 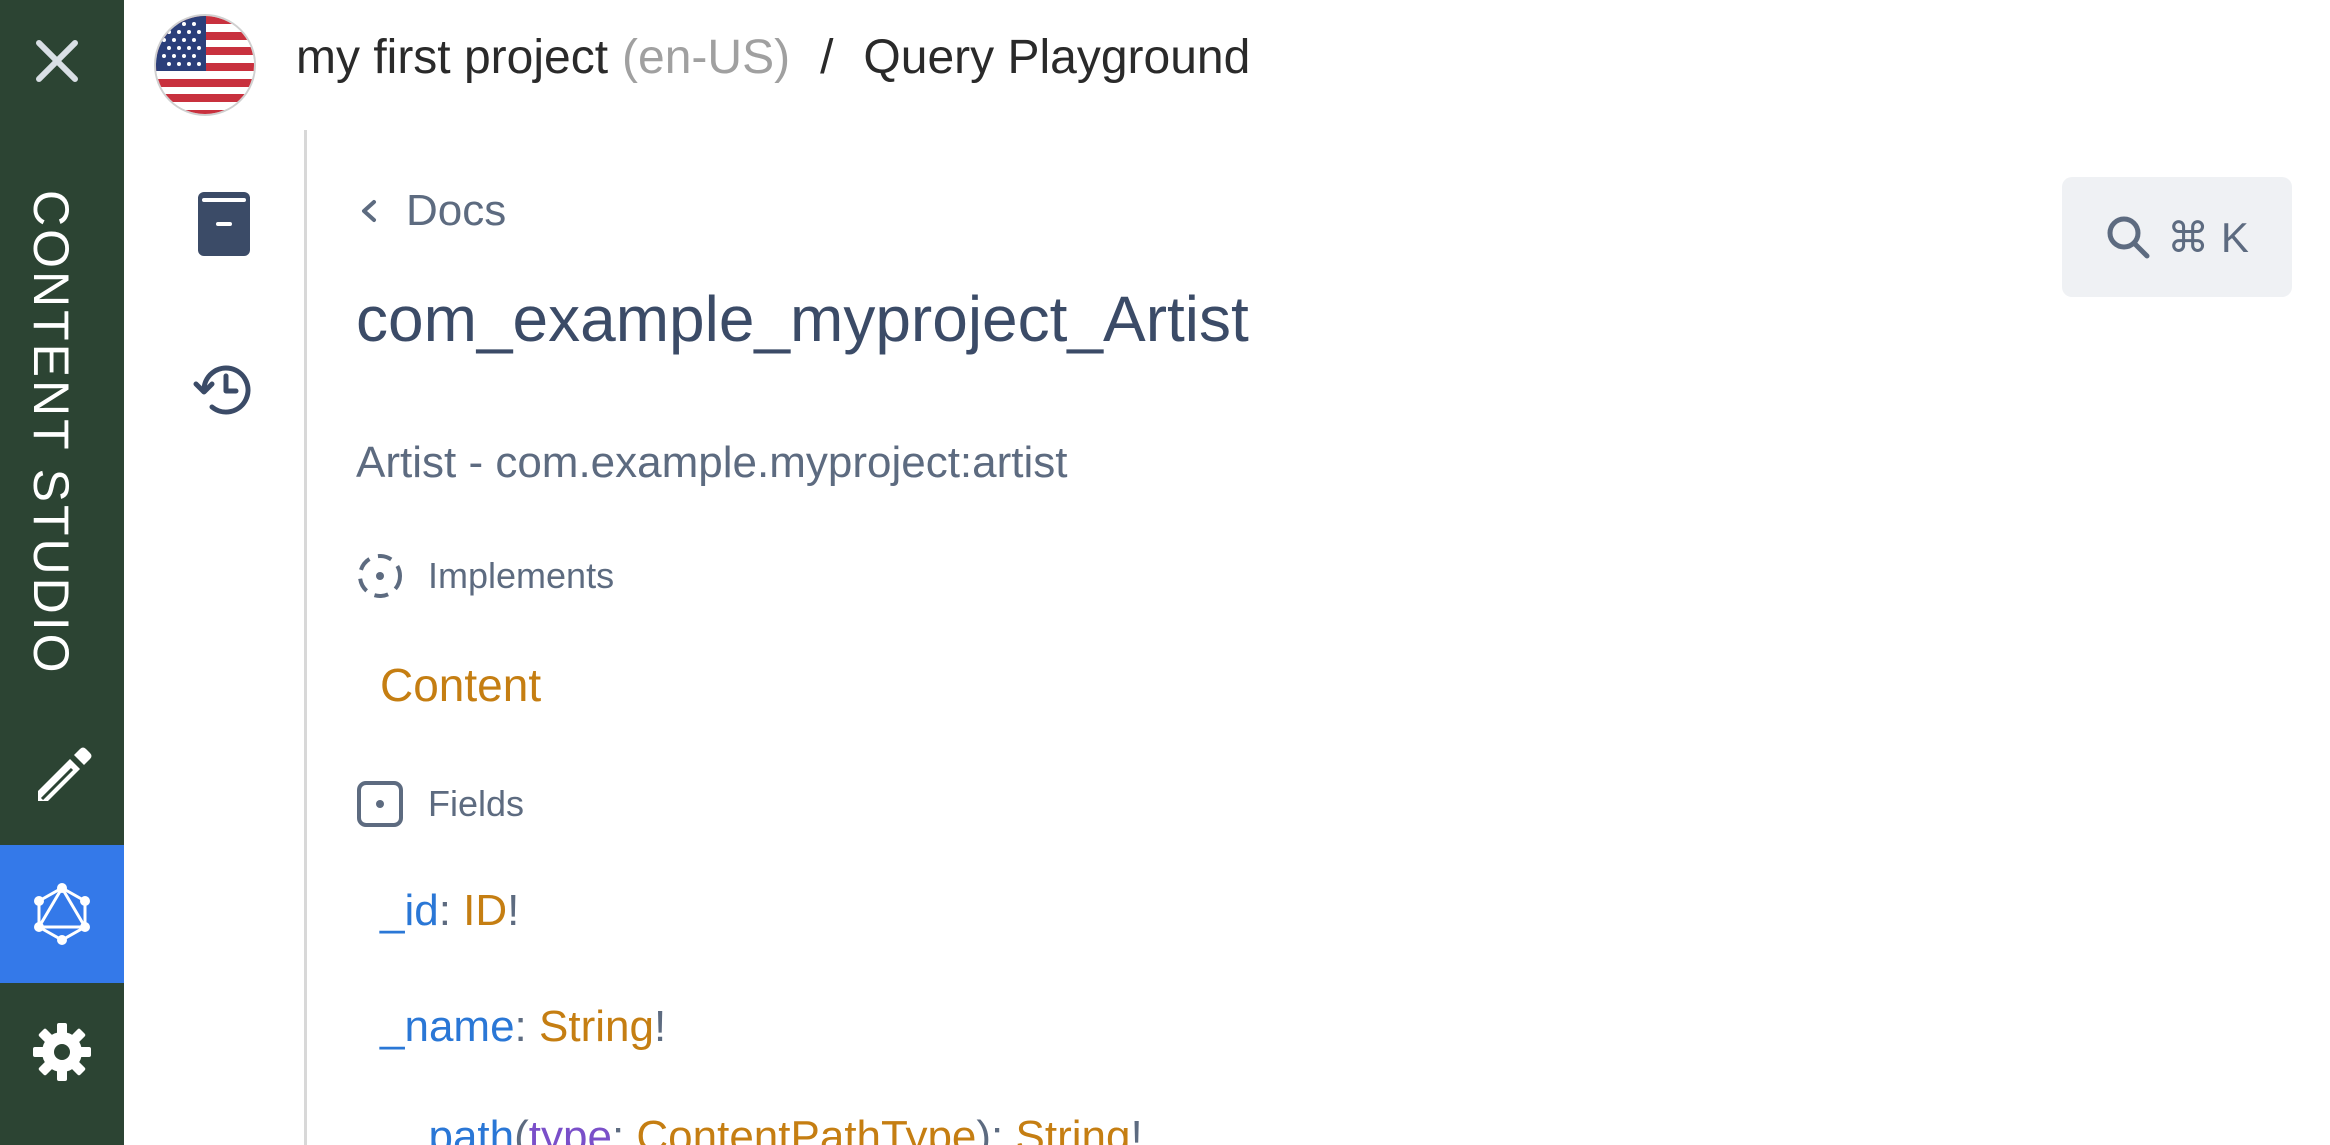 I want to click on field-row-name: _name: String!, so click(x=523, y=1027).